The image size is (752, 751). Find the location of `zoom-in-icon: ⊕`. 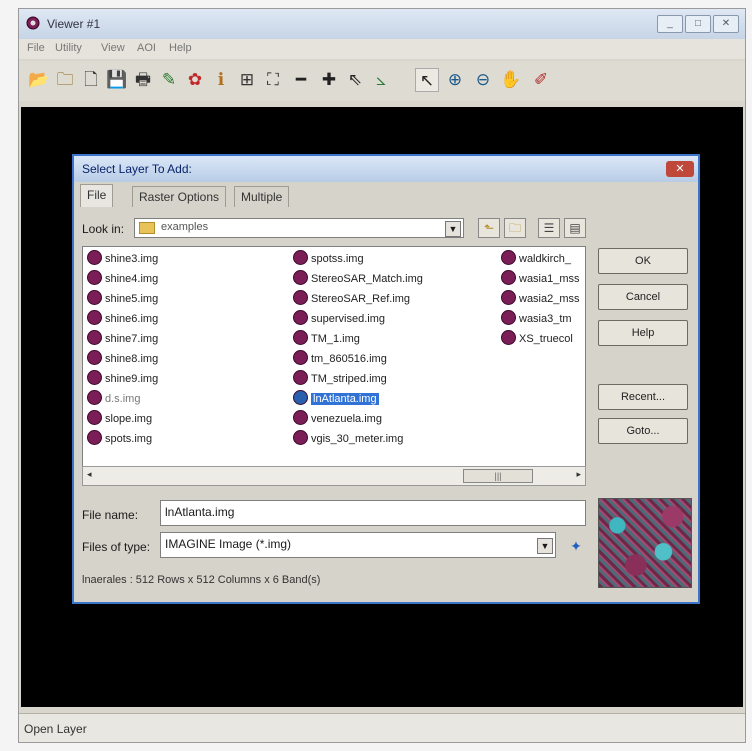

zoom-in-icon: ⊕ is located at coordinates (455, 80).